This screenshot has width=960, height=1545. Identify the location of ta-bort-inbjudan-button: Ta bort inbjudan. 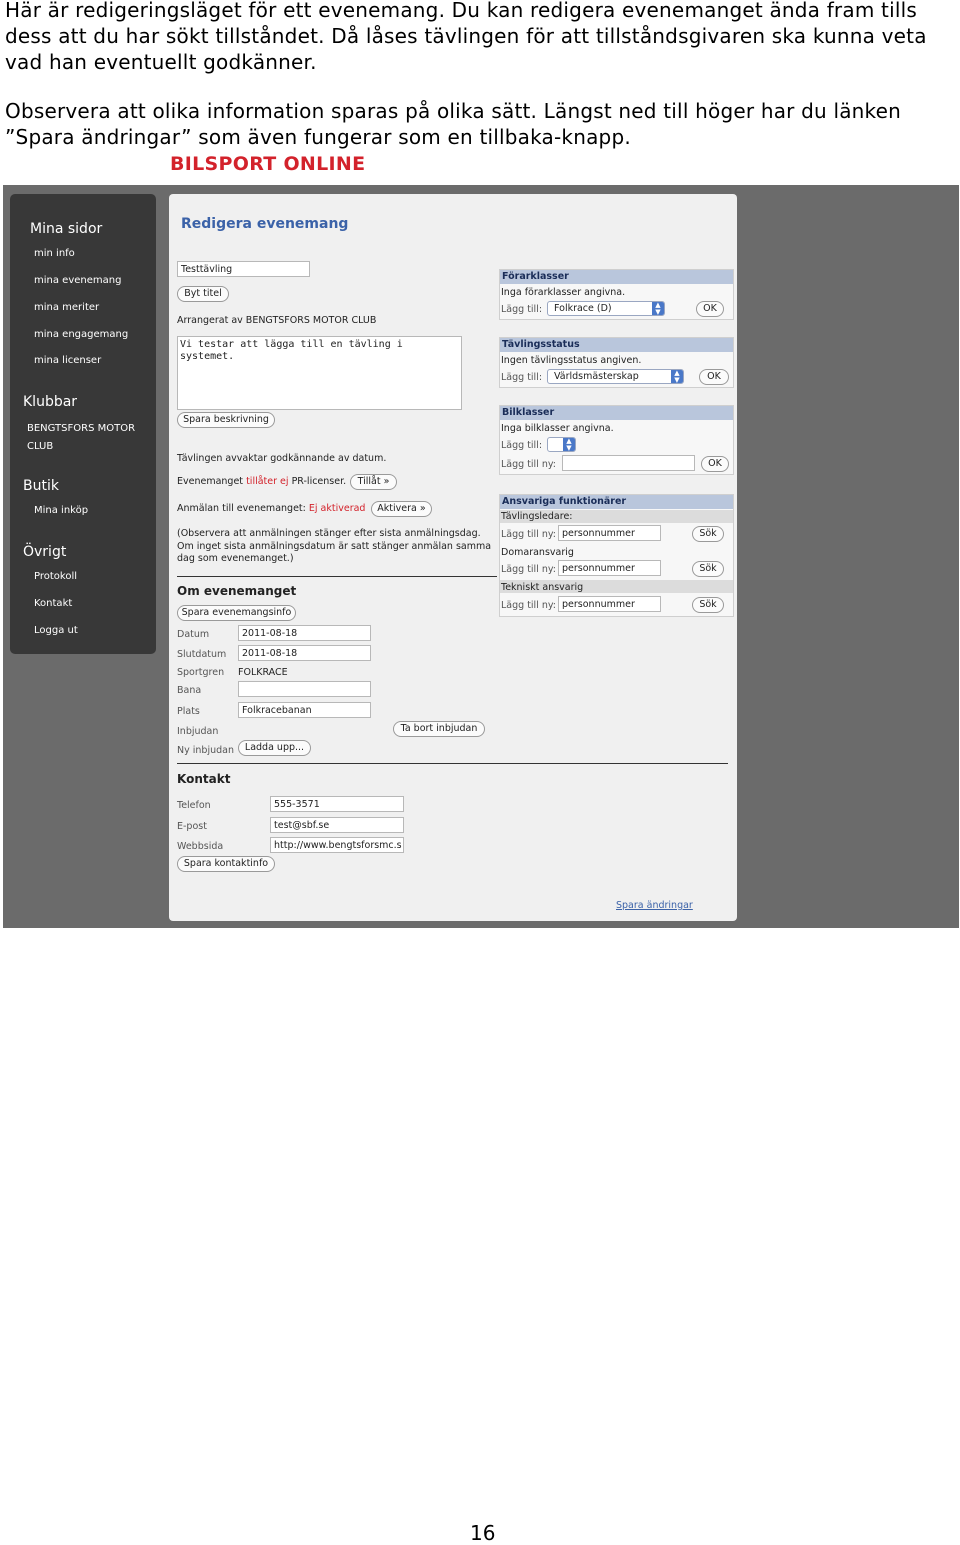
(439, 729).